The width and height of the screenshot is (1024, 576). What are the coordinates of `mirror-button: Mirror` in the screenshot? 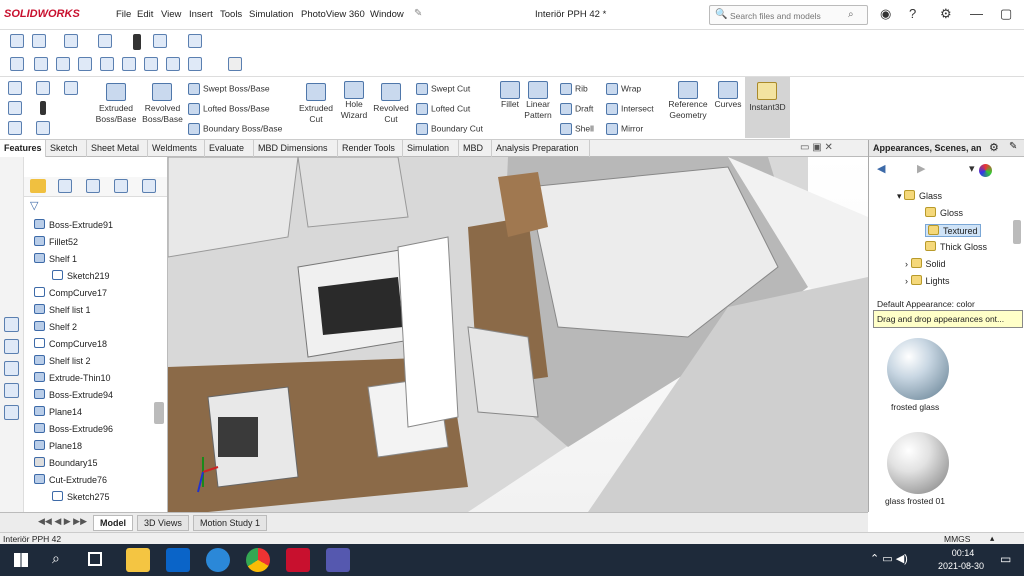 It's located at (624, 129).